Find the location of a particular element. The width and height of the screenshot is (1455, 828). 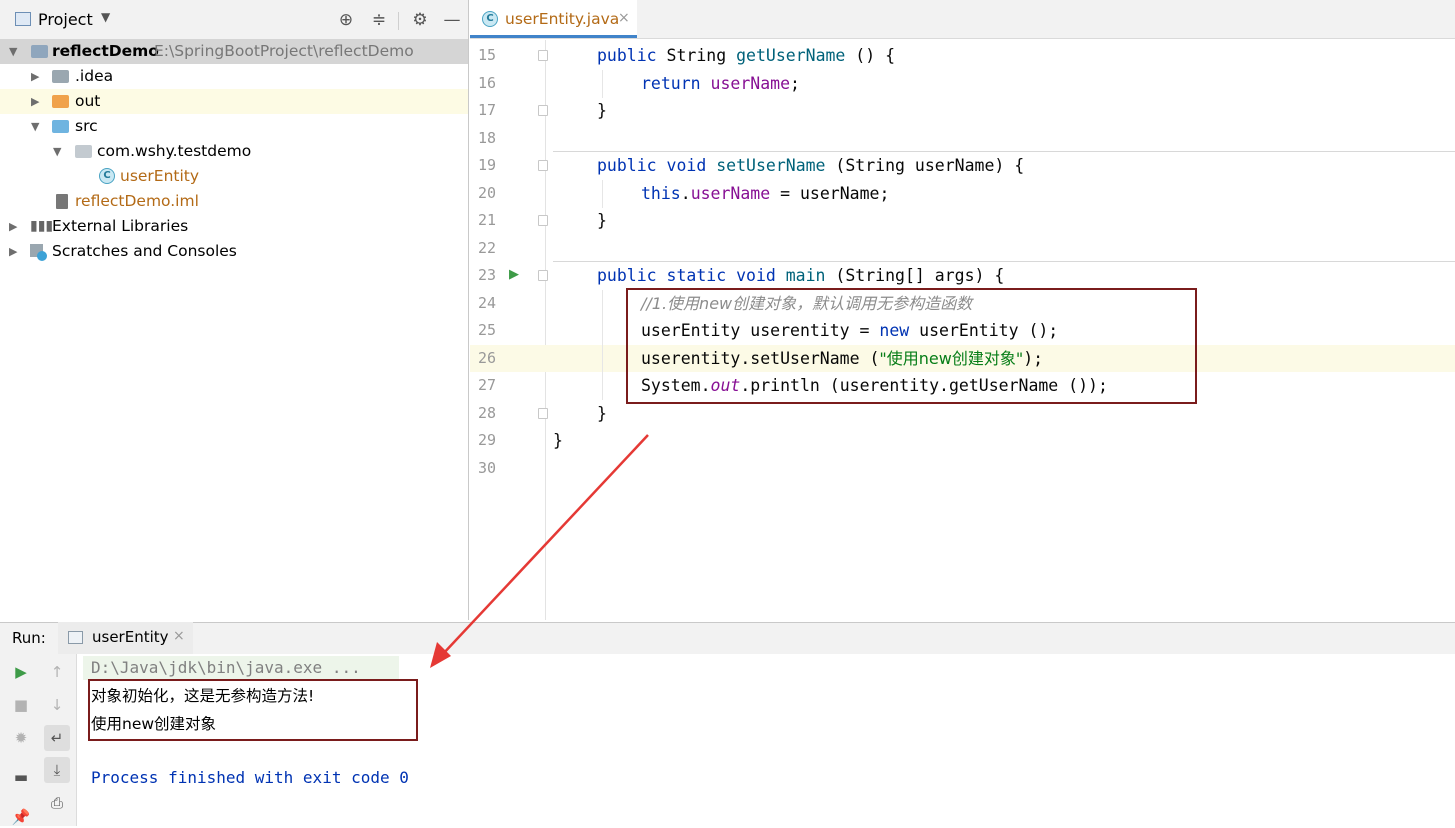

annotation-arrow-head is located at coordinates (440, 655).